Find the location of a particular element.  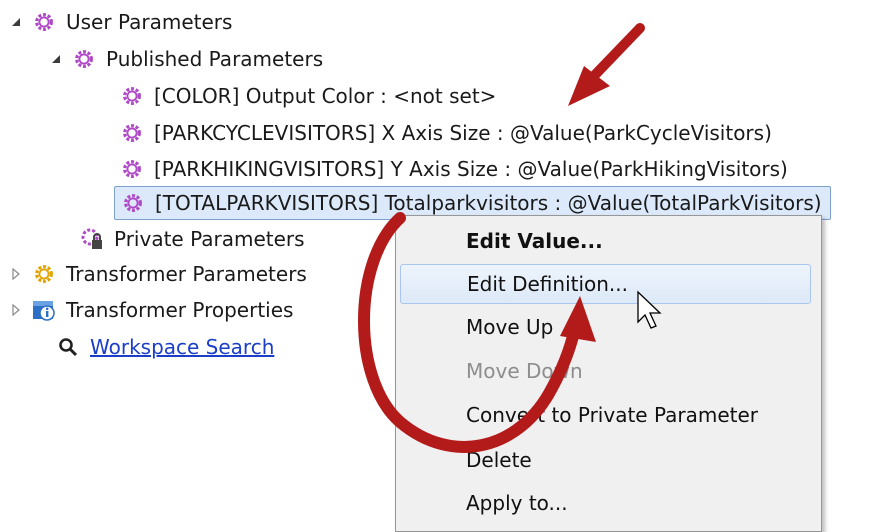

published-parameter-color: [COLOR] Output Color : <not set> is located at coordinates (308, 96).